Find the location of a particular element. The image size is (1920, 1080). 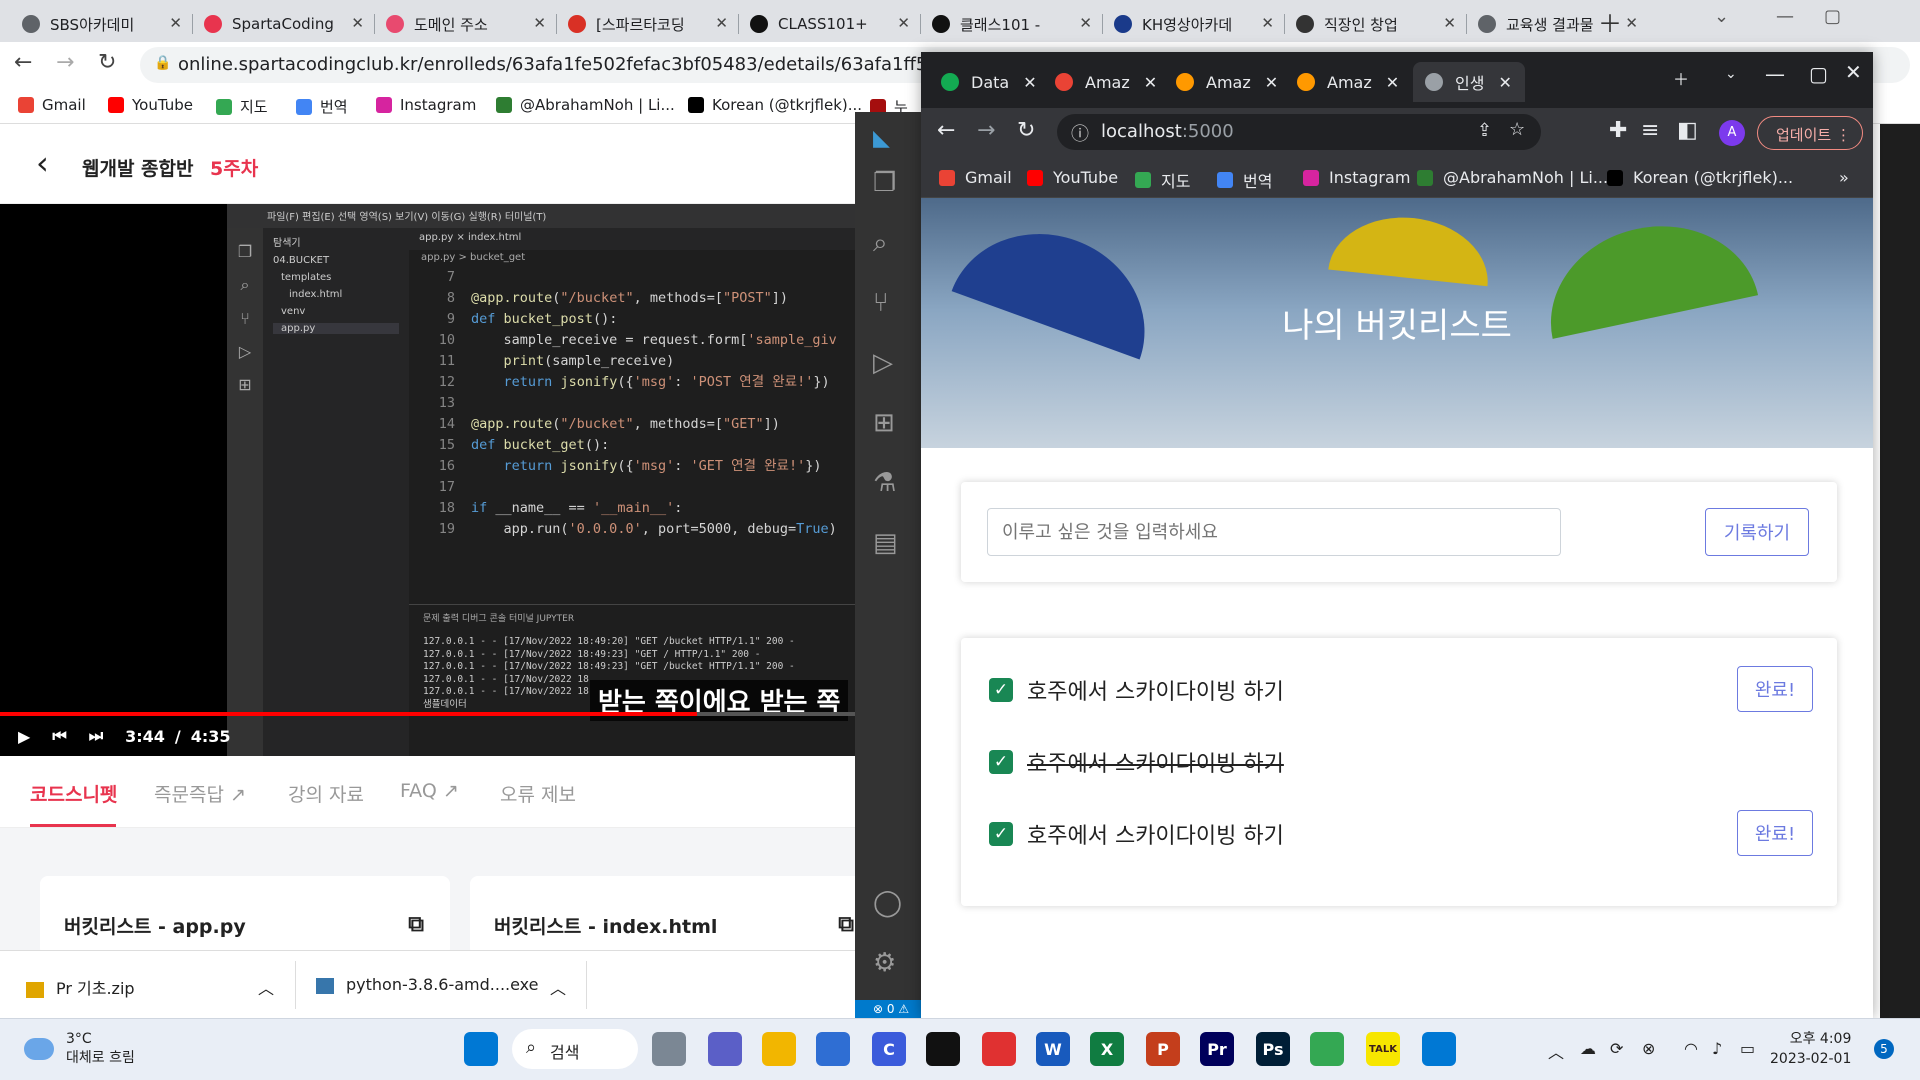

files-icon: ❐ is located at coordinates (884, 183).